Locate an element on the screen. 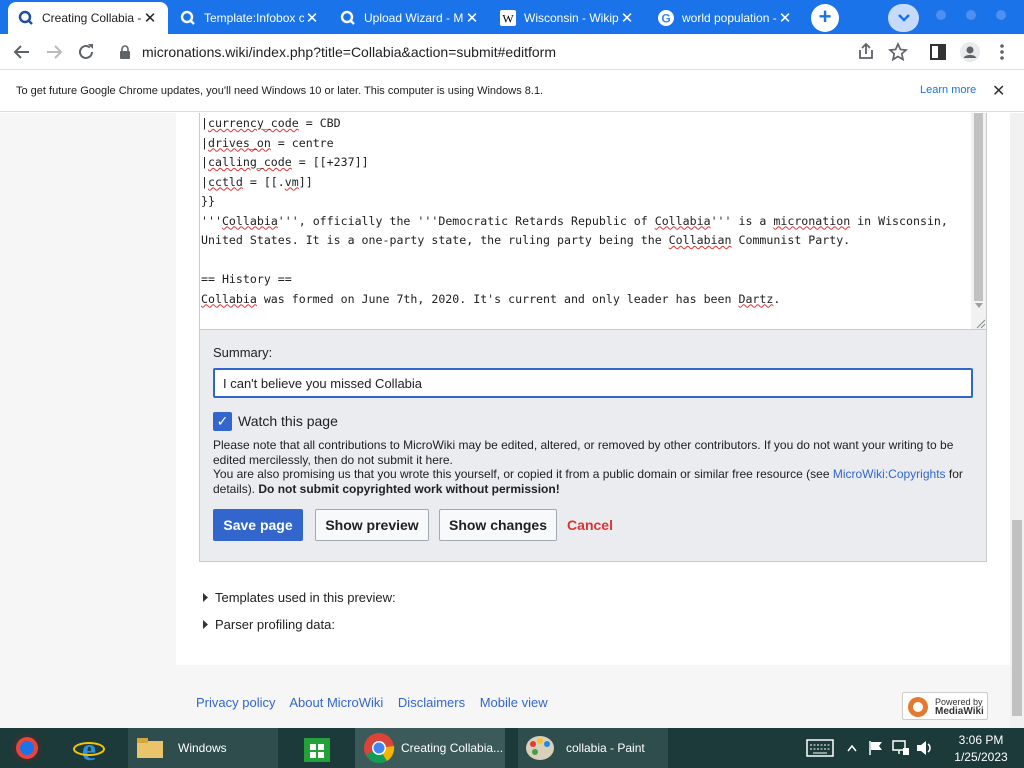 The width and height of the screenshot is (1024, 768). minimize-button is located at coordinates (941, 15).